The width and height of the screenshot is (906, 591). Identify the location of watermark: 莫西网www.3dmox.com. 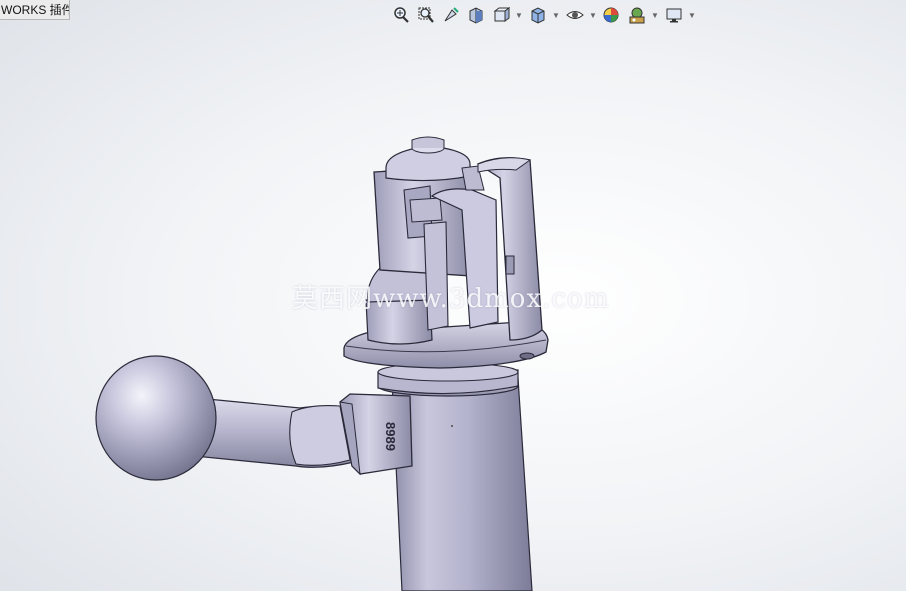
(451, 299).